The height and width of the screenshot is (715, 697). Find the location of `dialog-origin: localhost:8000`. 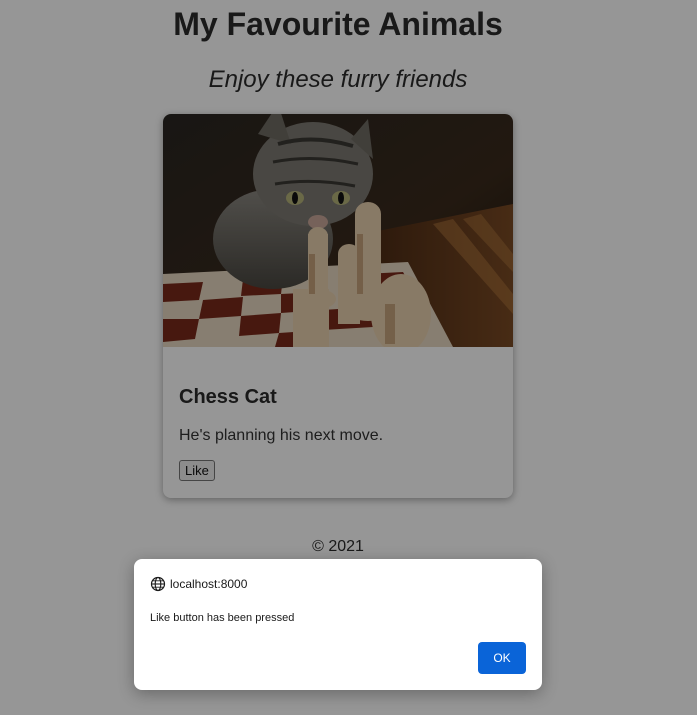

dialog-origin: localhost:8000 is located at coordinates (209, 584).